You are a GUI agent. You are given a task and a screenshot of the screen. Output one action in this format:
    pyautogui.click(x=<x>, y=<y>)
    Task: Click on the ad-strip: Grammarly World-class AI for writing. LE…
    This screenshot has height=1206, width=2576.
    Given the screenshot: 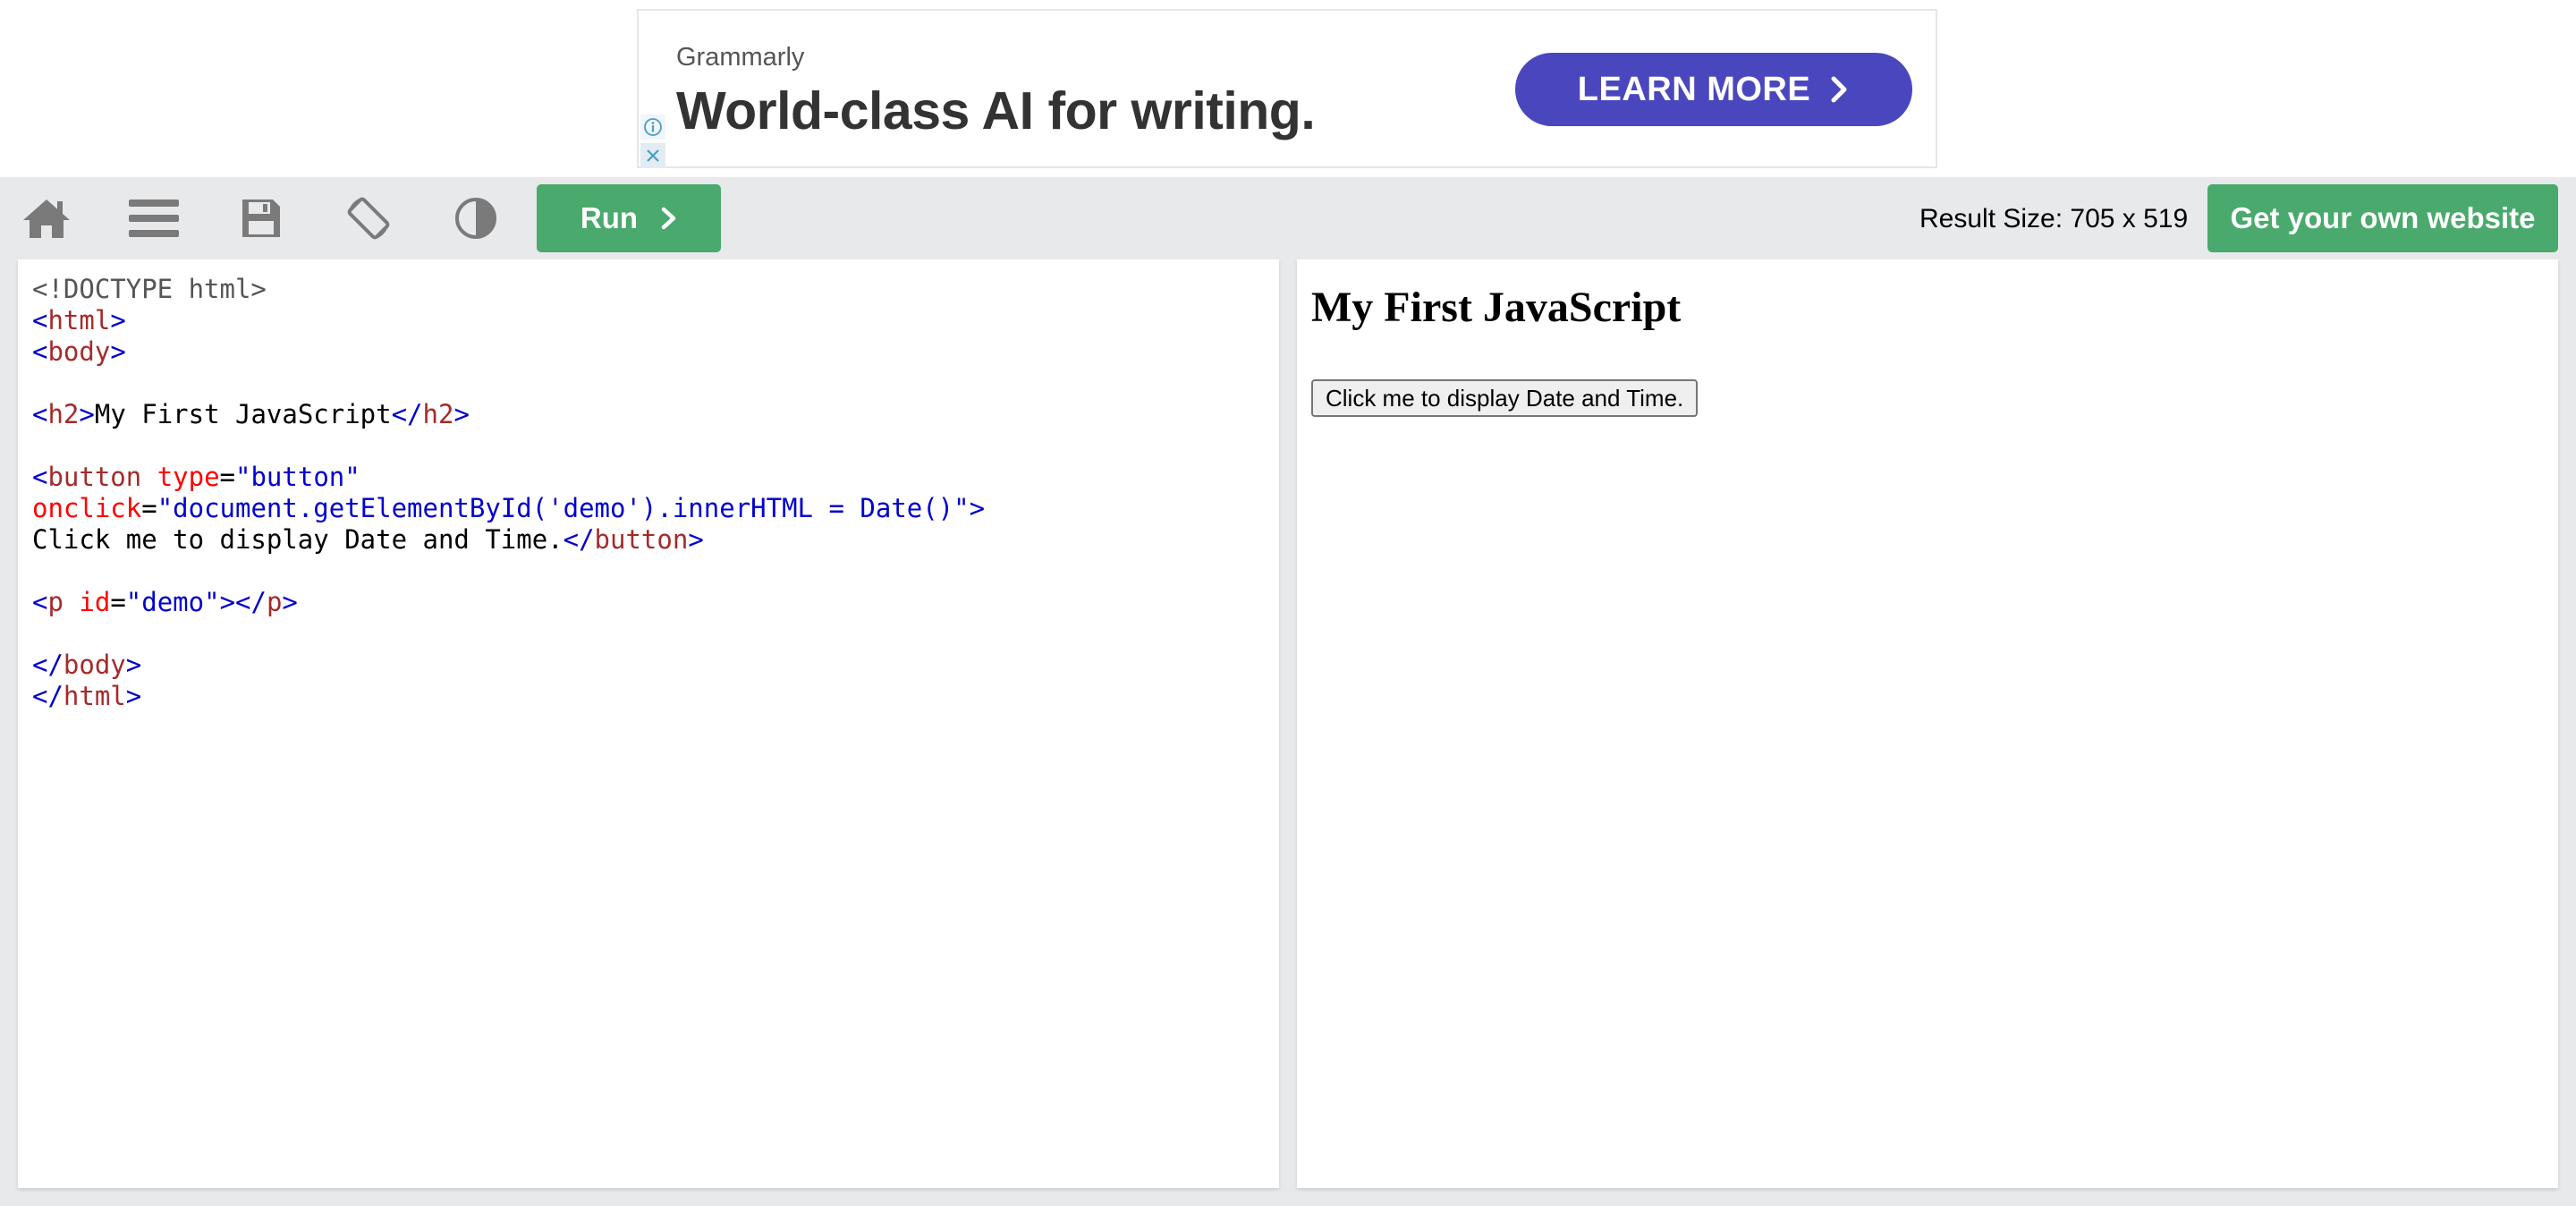 What is the action you would take?
    pyautogui.click(x=1288, y=88)
    